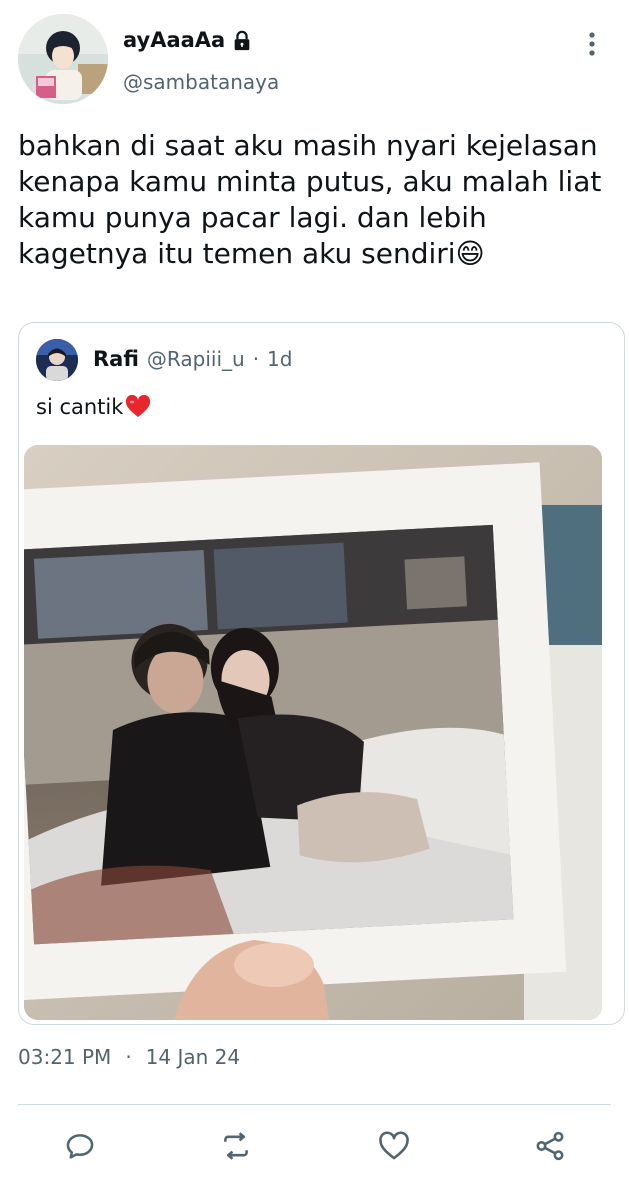 Image resolution: width=629 pixels, height=1200 pixels. I want to click on quoted-author-display-name: Rafi, so click(116, 359).